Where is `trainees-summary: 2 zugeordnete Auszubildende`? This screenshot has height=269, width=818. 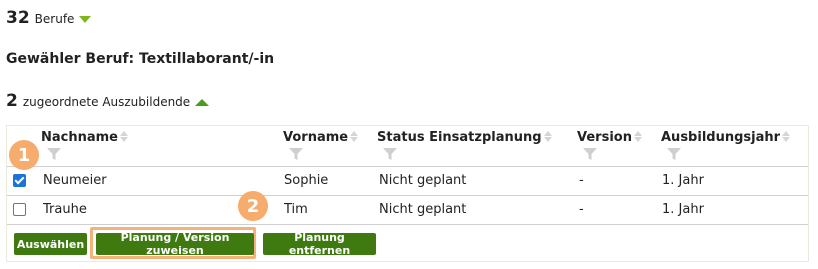 trainees-summary: 2 zugeordnete Auszubildende is located at coordinates (108, 101).